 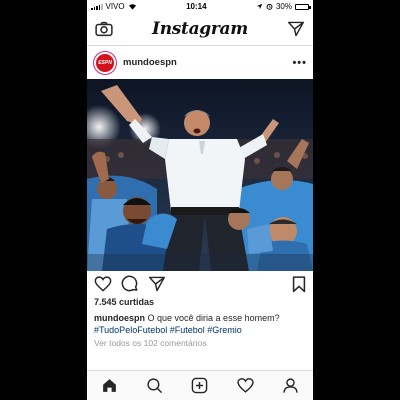 I want to click on instagram-logo: Instagram, so click(x=200, y=29).